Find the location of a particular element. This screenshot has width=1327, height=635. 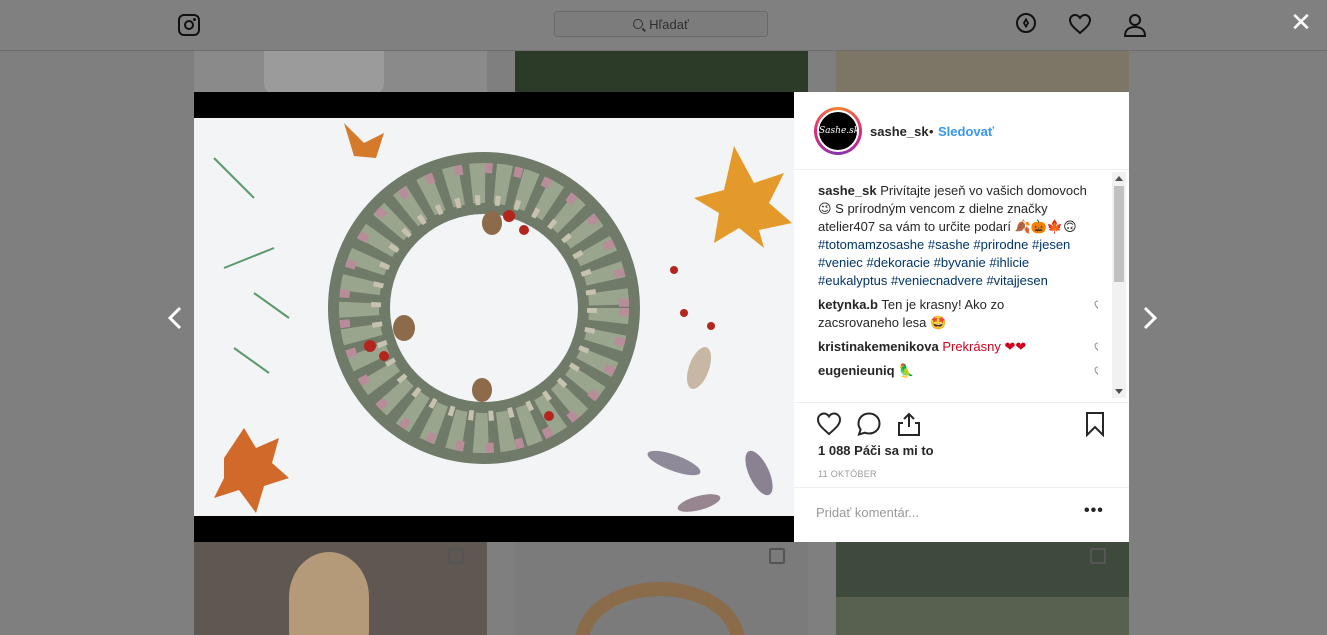

search-input: Hľadať is located at coordinates (661, 24).